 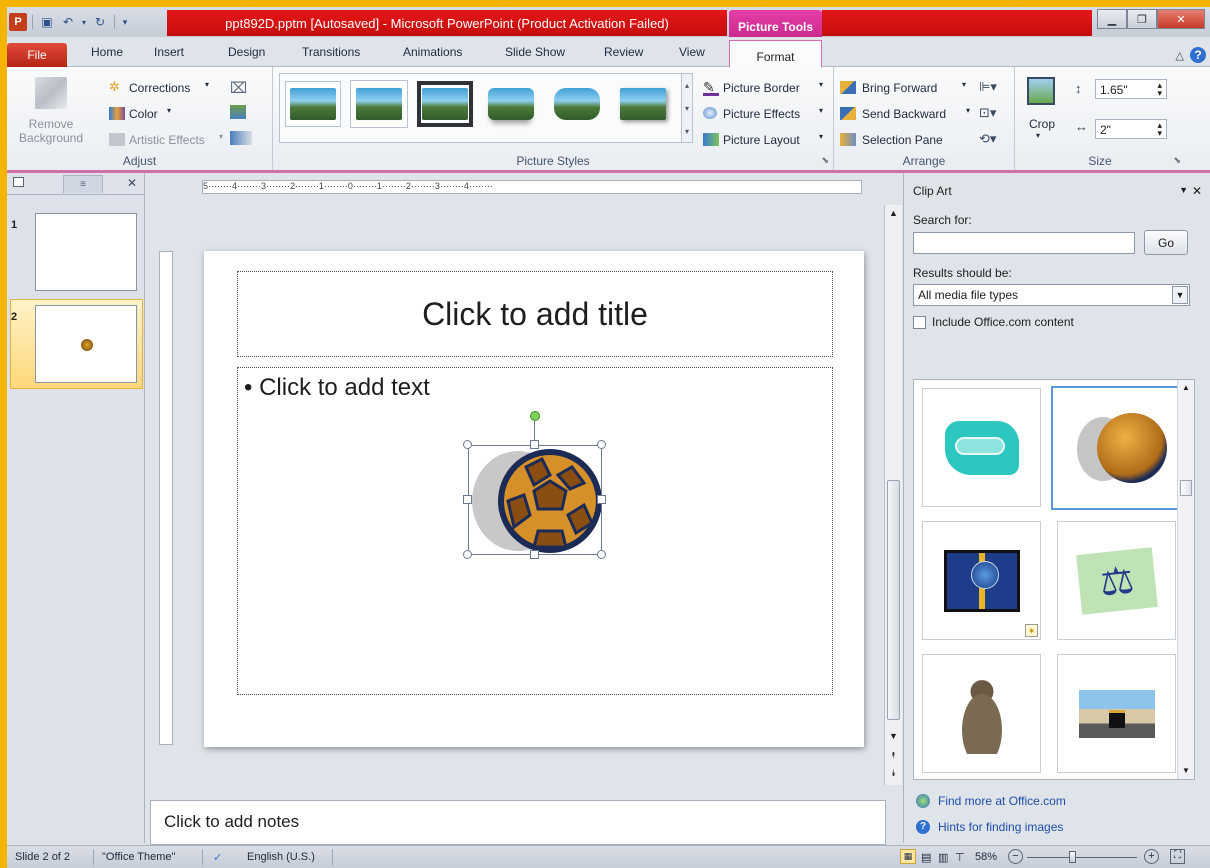 What do you see at coordinates (138, 857) in the screenshot?
I see `theme-name: "Office Theme"` at bounding box center [138, 857].